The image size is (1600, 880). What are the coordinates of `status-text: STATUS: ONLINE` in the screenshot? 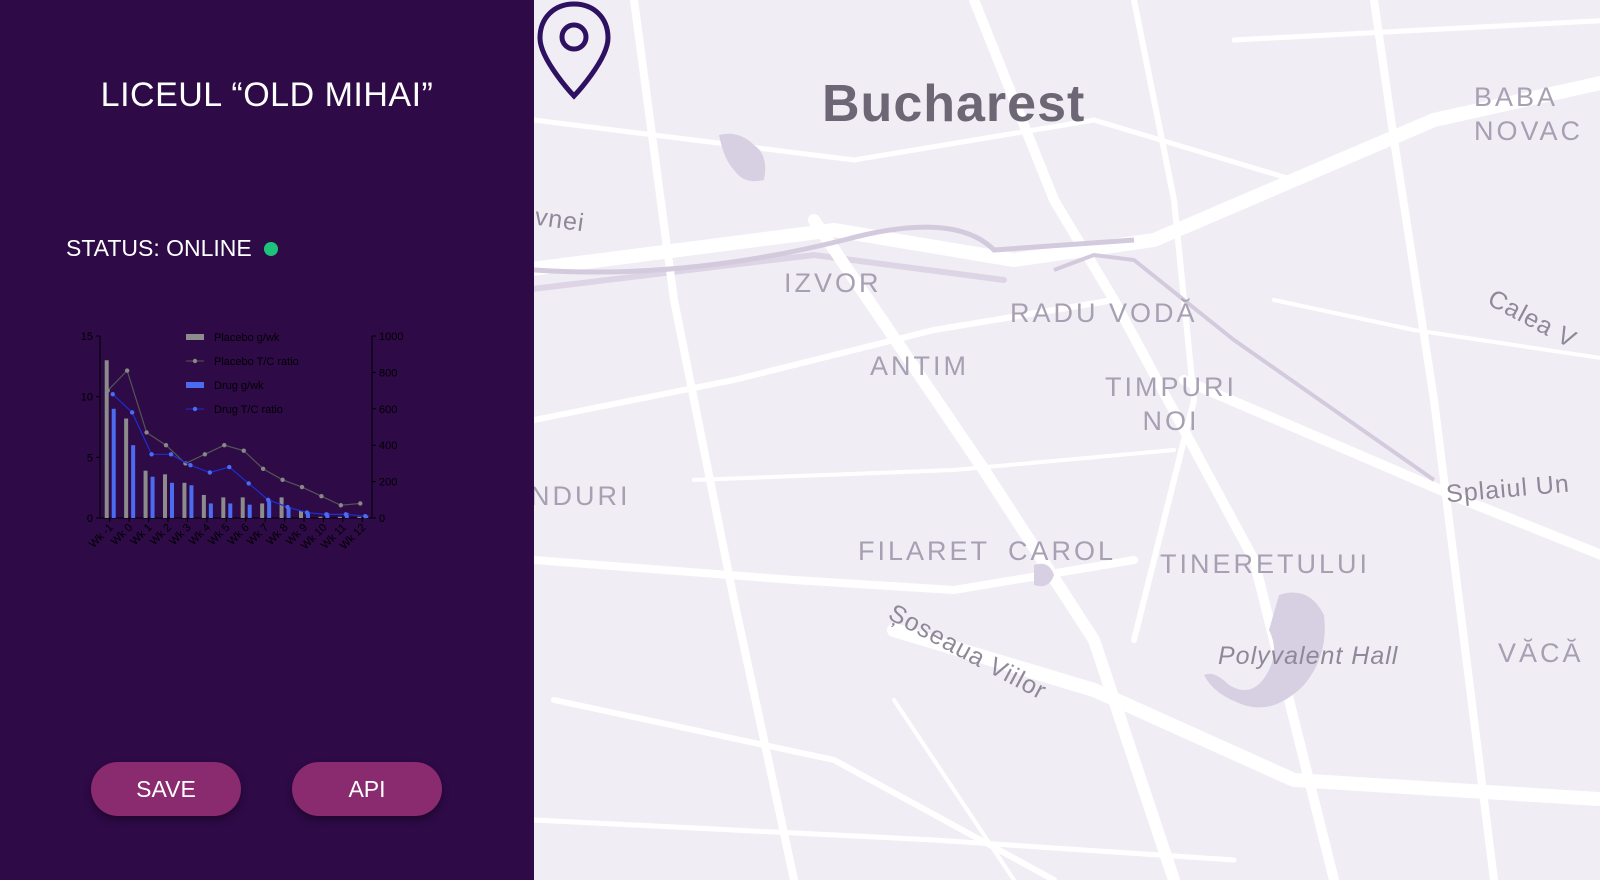 It's located at (159, 248).